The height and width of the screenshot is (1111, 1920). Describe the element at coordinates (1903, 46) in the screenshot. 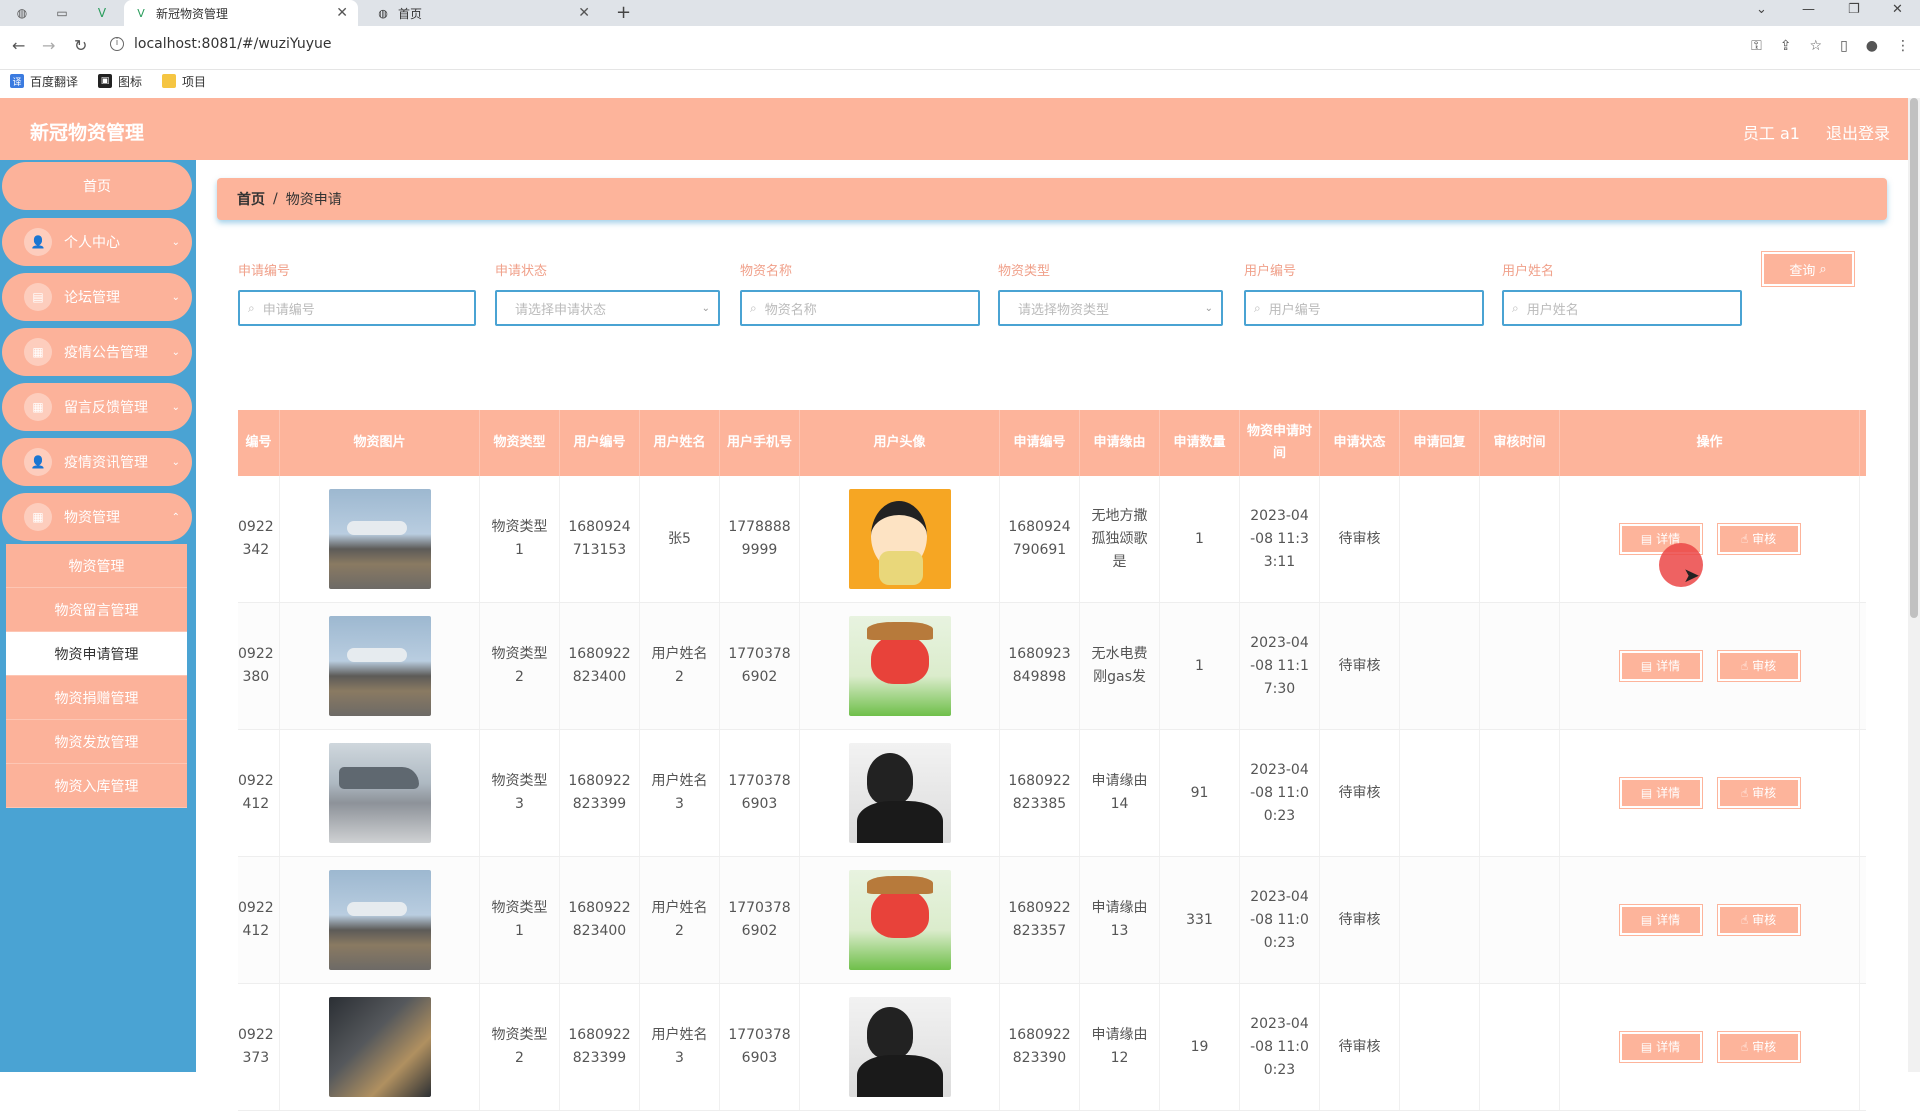

I see `more-icon: ⋮` at that location.